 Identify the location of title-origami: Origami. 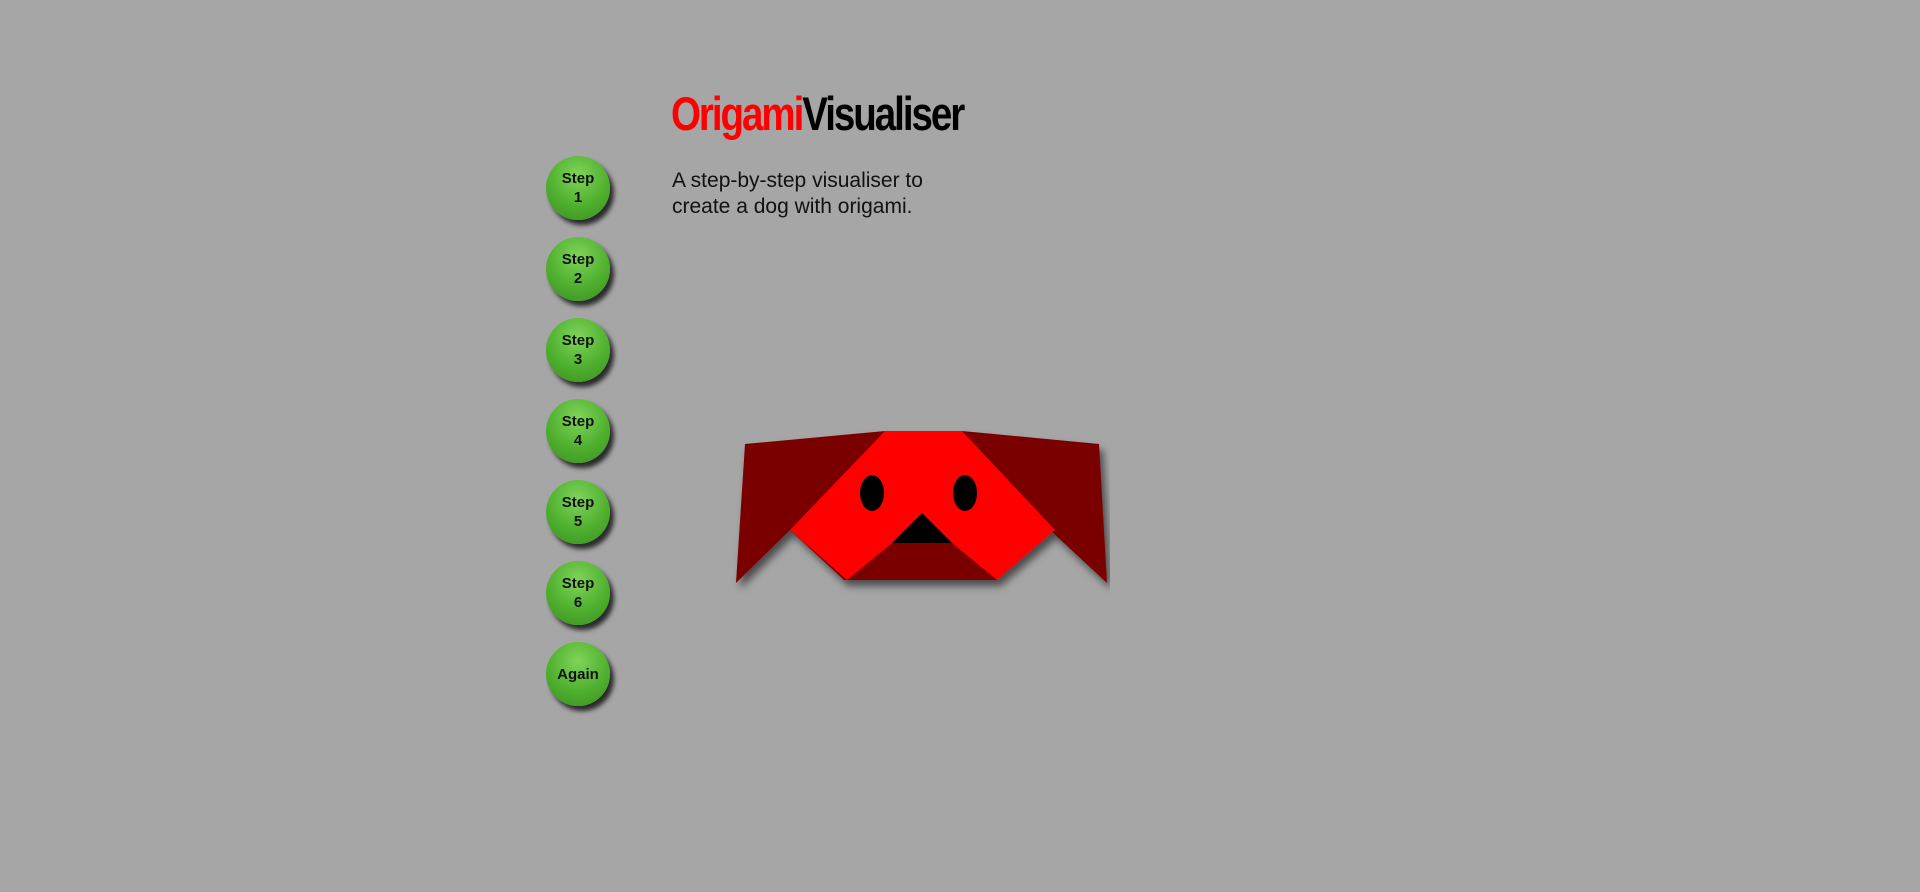
(737, 113).